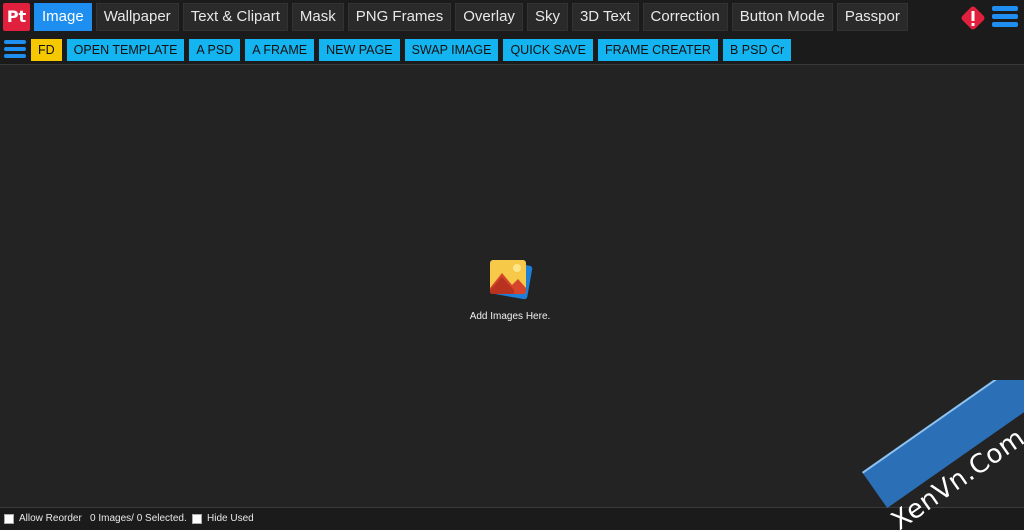 Image resolution: width=1024 pixels, height=530 pixels. I want to click on image-count: 0 Images/ 0 Selected., so click(138, 518).